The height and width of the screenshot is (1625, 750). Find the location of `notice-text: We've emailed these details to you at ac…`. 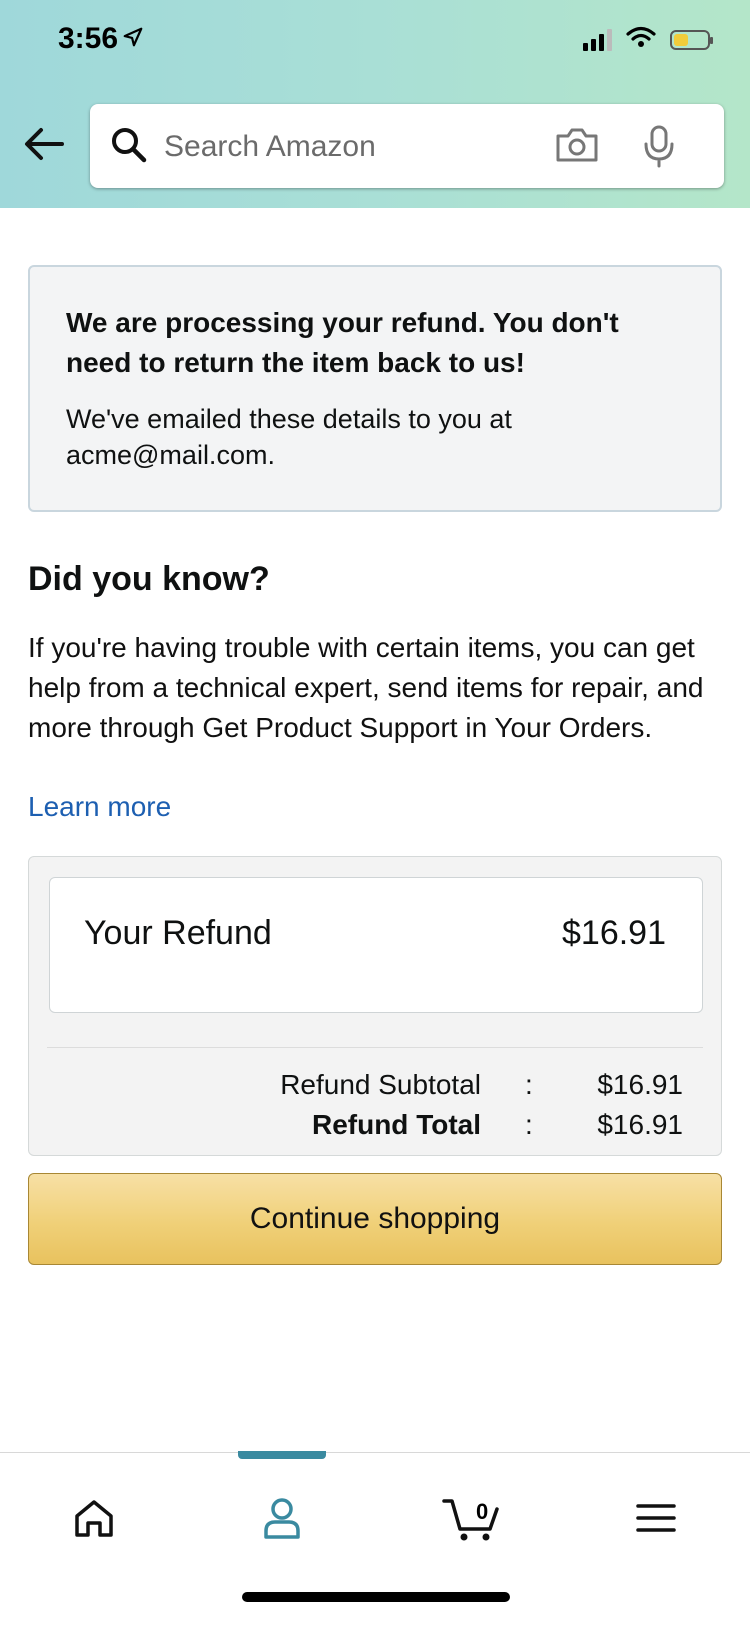

notice-text: We've emailed these details to you at ac… is located at coordinates (289, 437).